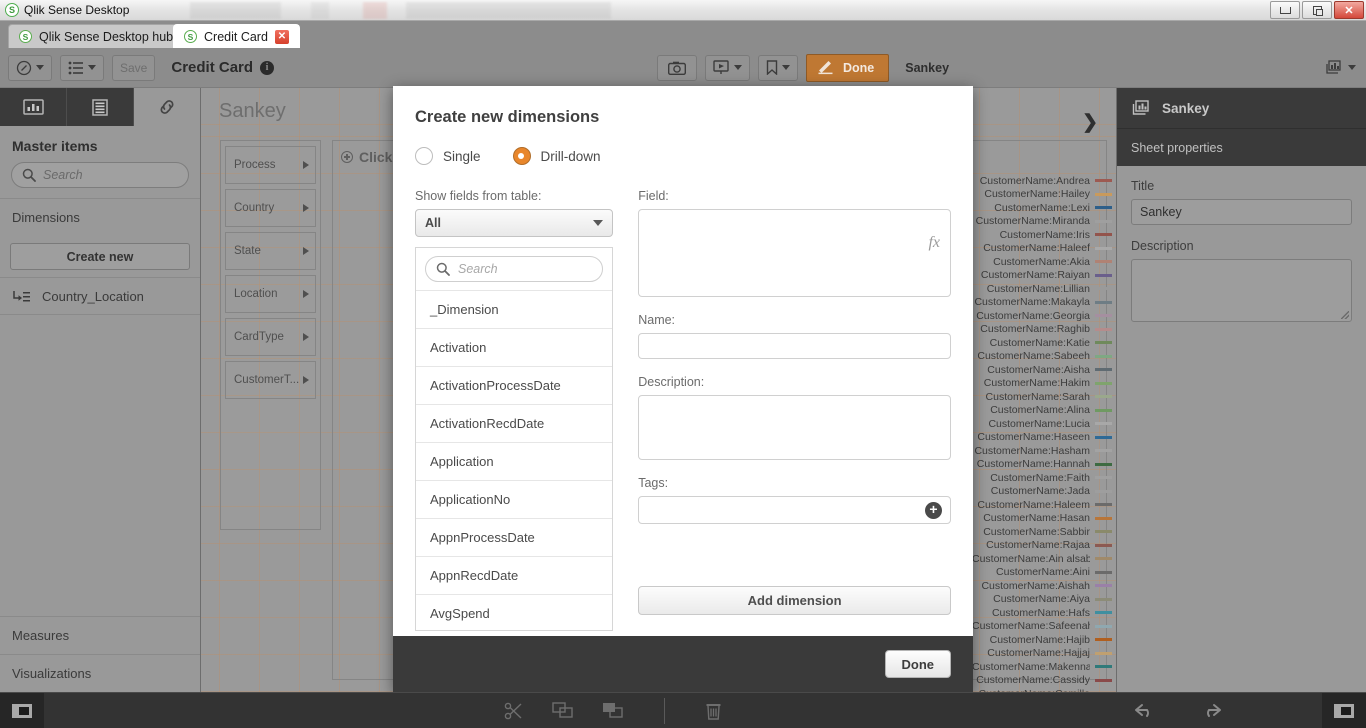 This screenshot has height=728, width=1366. Describe the element at coordinates (1042, 505) in the screenshot. I see `customer-legend-item: CustomerName:Haleem` at that location.